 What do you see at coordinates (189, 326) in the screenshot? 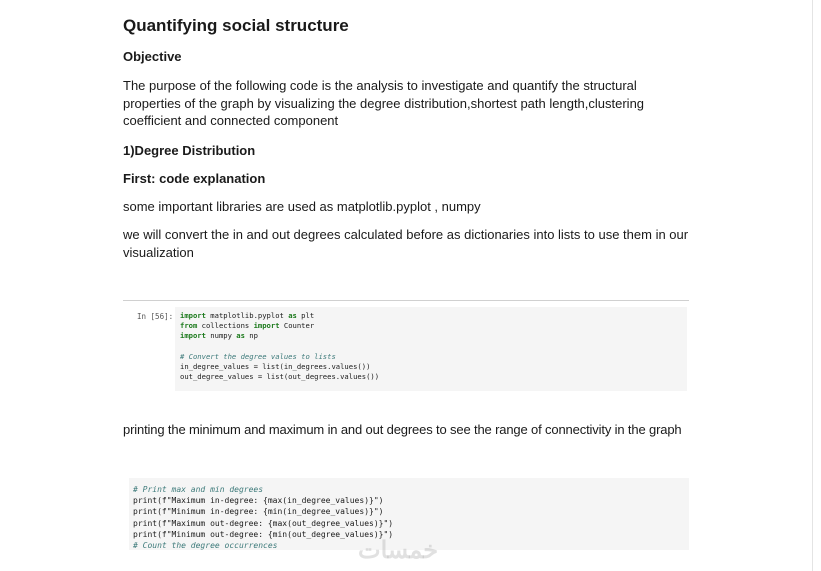
I see `keyword: from` at bounding box center [189, 326].